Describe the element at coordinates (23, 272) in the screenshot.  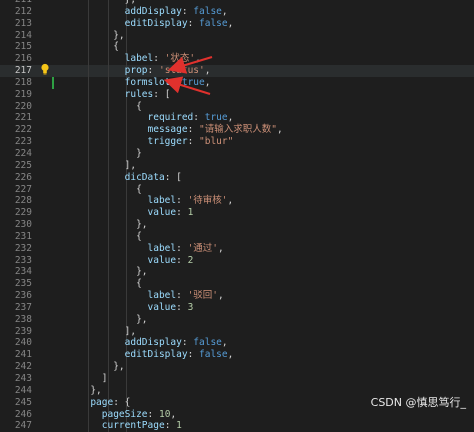
I see `line-number: 234` at that location.